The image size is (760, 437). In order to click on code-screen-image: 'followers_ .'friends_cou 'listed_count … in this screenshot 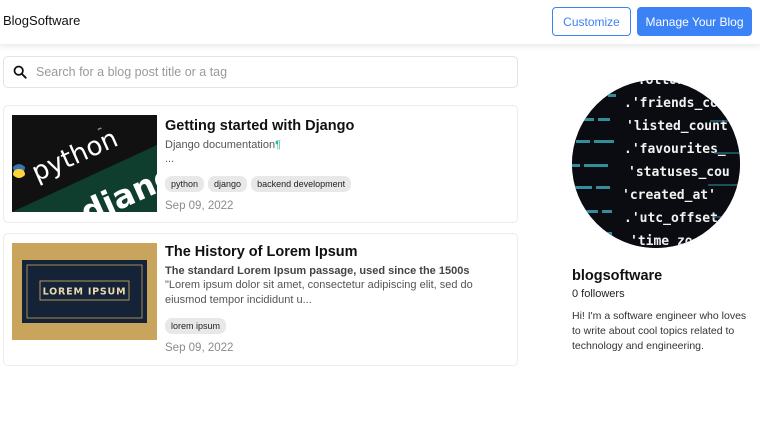, I will do `click(656, 164)`.